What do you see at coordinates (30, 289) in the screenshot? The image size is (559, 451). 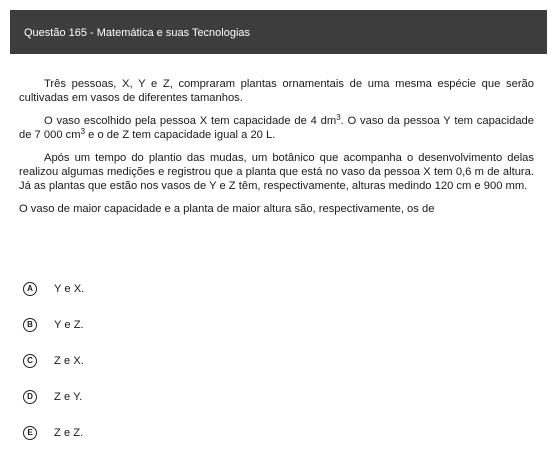 I see `option-letter-a: A` at bounding box center [30, 289].